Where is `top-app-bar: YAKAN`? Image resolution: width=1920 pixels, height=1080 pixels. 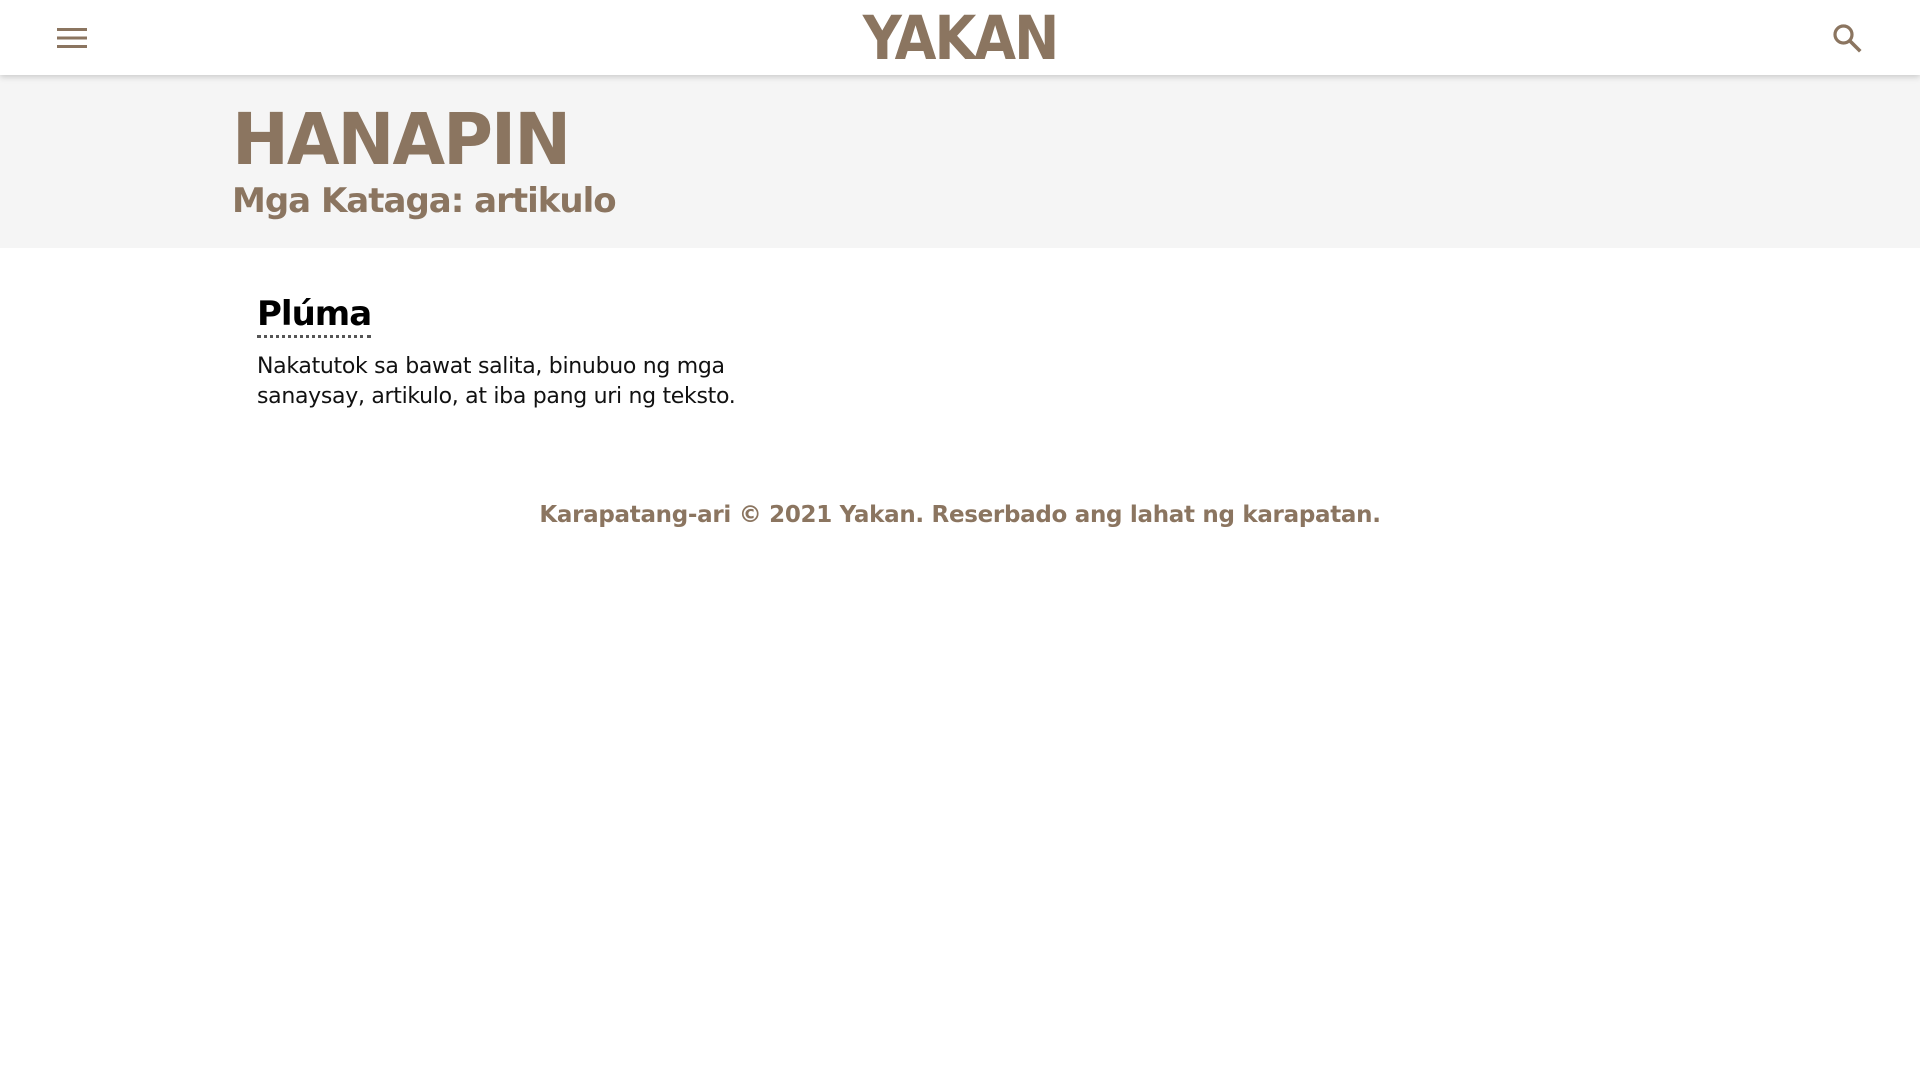 top-app-bar: YAKAN is located at coordinates (960, 37).